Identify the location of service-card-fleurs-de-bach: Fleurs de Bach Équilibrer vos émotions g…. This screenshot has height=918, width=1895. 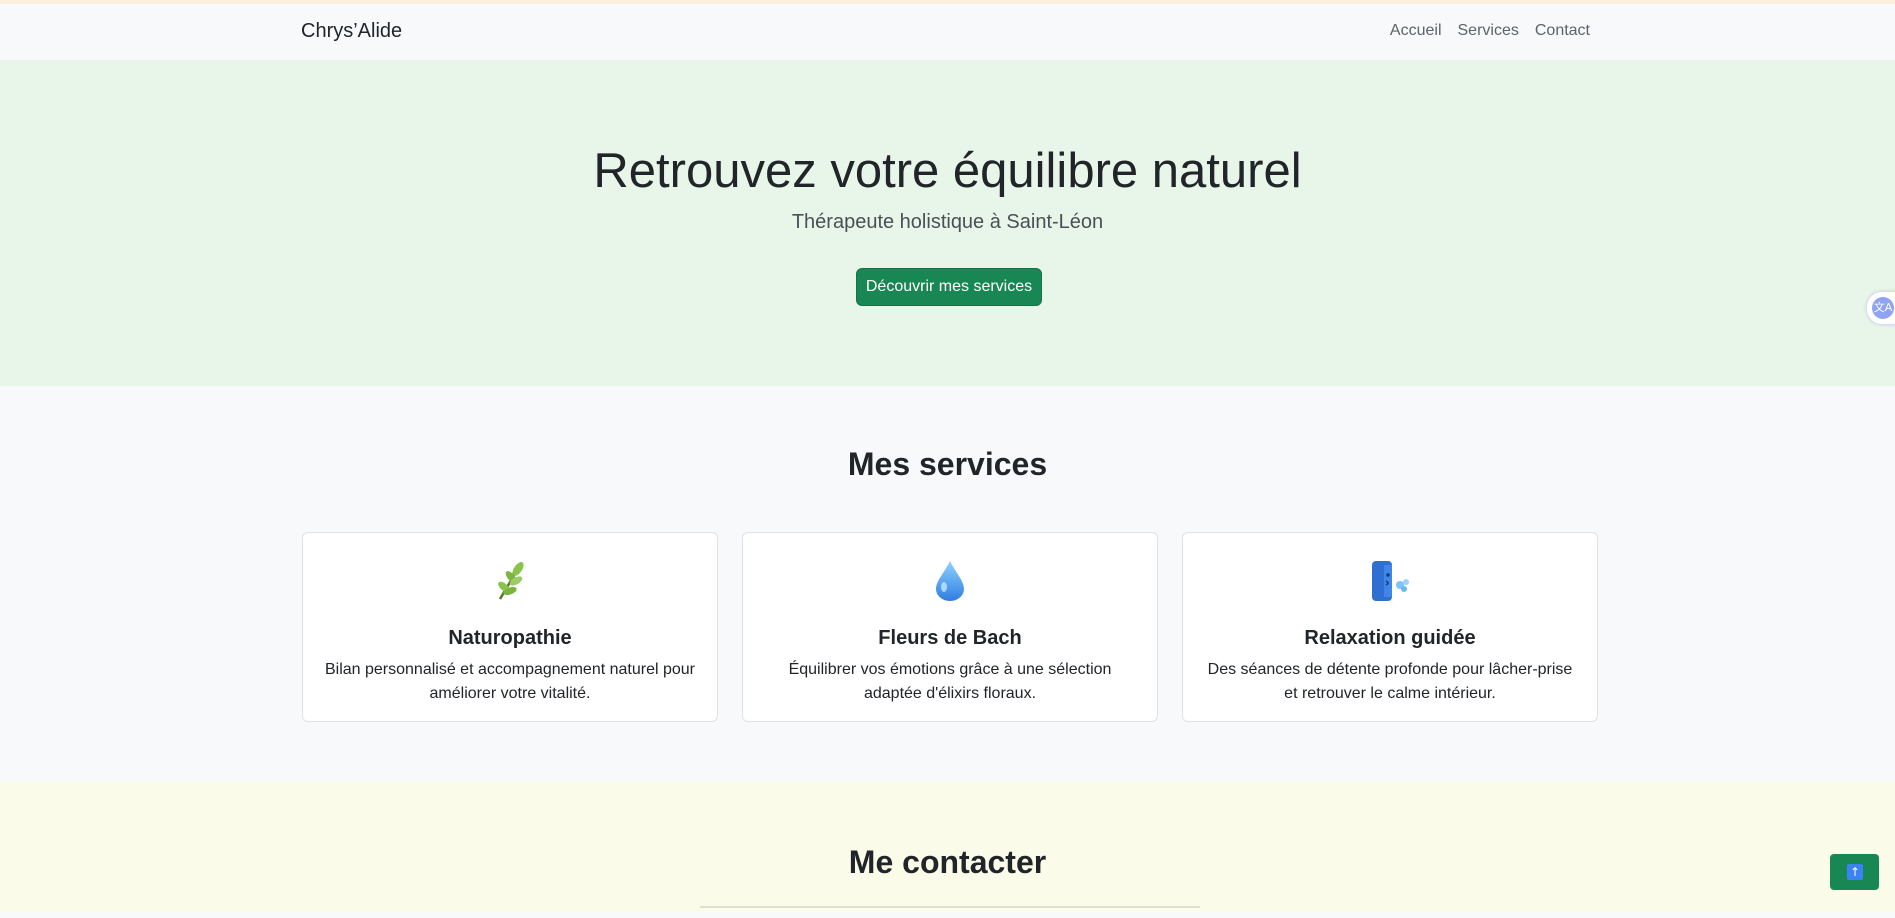
(950, 627).